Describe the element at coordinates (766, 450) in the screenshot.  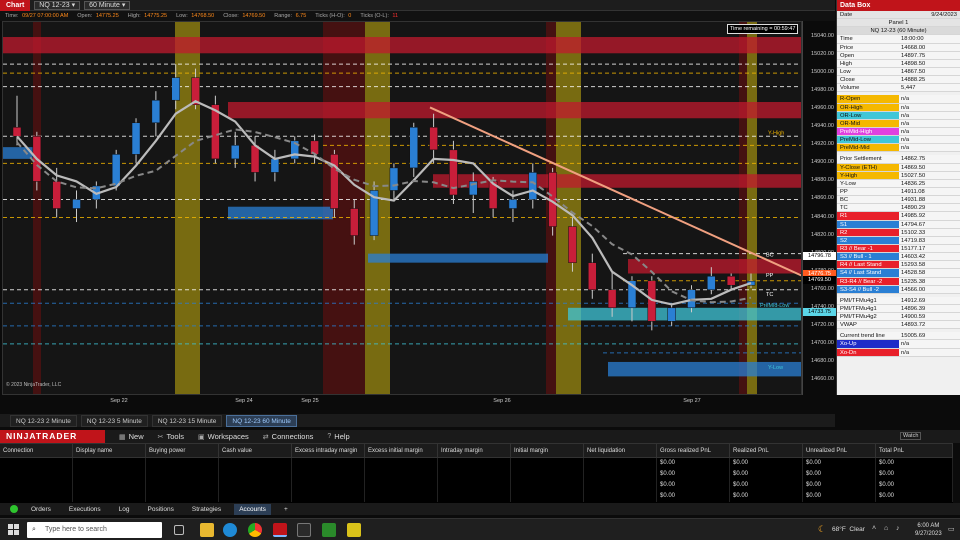
I see `column-header: Realized PnL` at that location.